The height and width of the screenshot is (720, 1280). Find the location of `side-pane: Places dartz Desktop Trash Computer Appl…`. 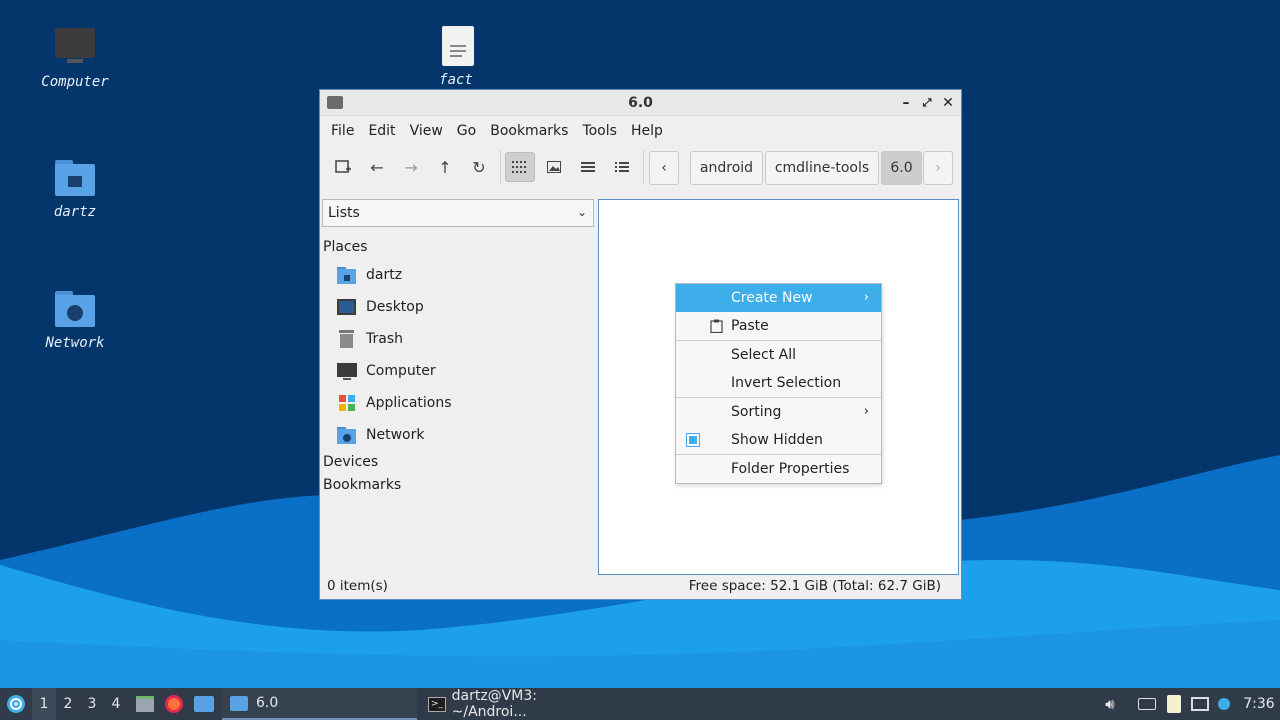

side-pane: Places dartz Desktop Trash Computer Appl… is located at coordinates (458, 366).